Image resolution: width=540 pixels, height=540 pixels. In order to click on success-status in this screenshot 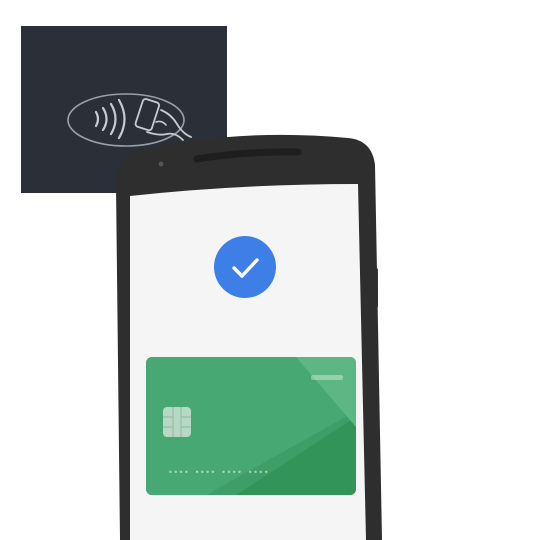, I will do `click(245, 267)`.